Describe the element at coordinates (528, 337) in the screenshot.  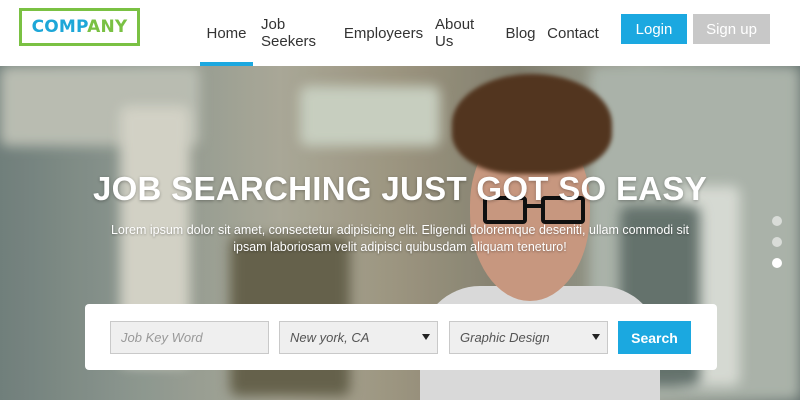
I see `category-select: Graphic Design` at that location.